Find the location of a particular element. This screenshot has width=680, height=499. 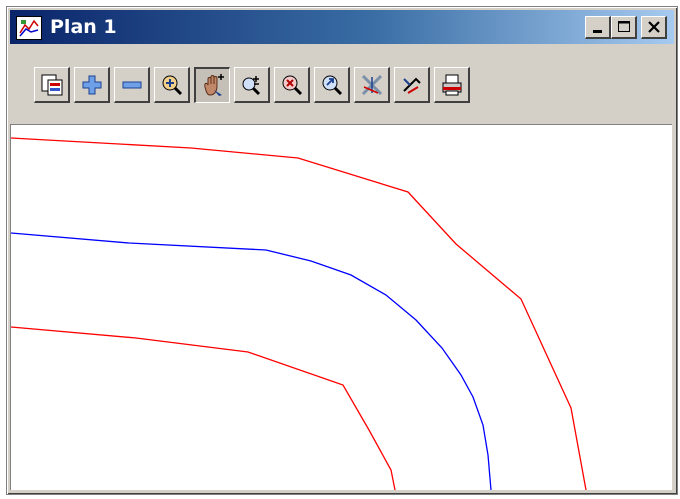

pick-button is located at coordinates (412, 85).